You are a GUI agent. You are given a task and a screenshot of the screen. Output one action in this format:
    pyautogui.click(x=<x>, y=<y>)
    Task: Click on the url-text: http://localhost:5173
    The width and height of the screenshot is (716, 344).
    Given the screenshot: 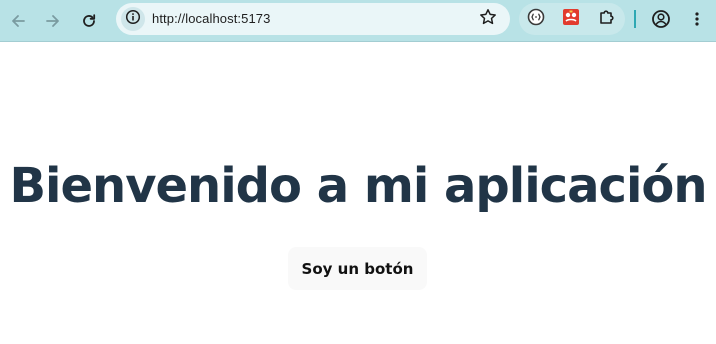 What is the action you would take?
    pyautogui.click(x=211, y=19)
    